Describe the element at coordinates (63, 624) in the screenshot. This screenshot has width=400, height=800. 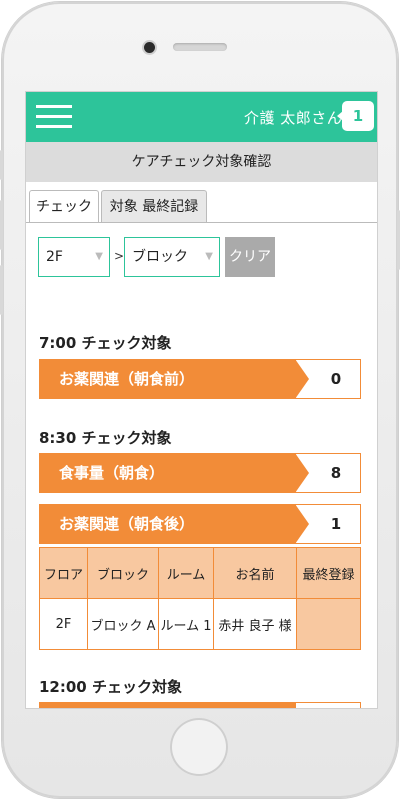
I see `table-cell-floor: 2F` at that location.